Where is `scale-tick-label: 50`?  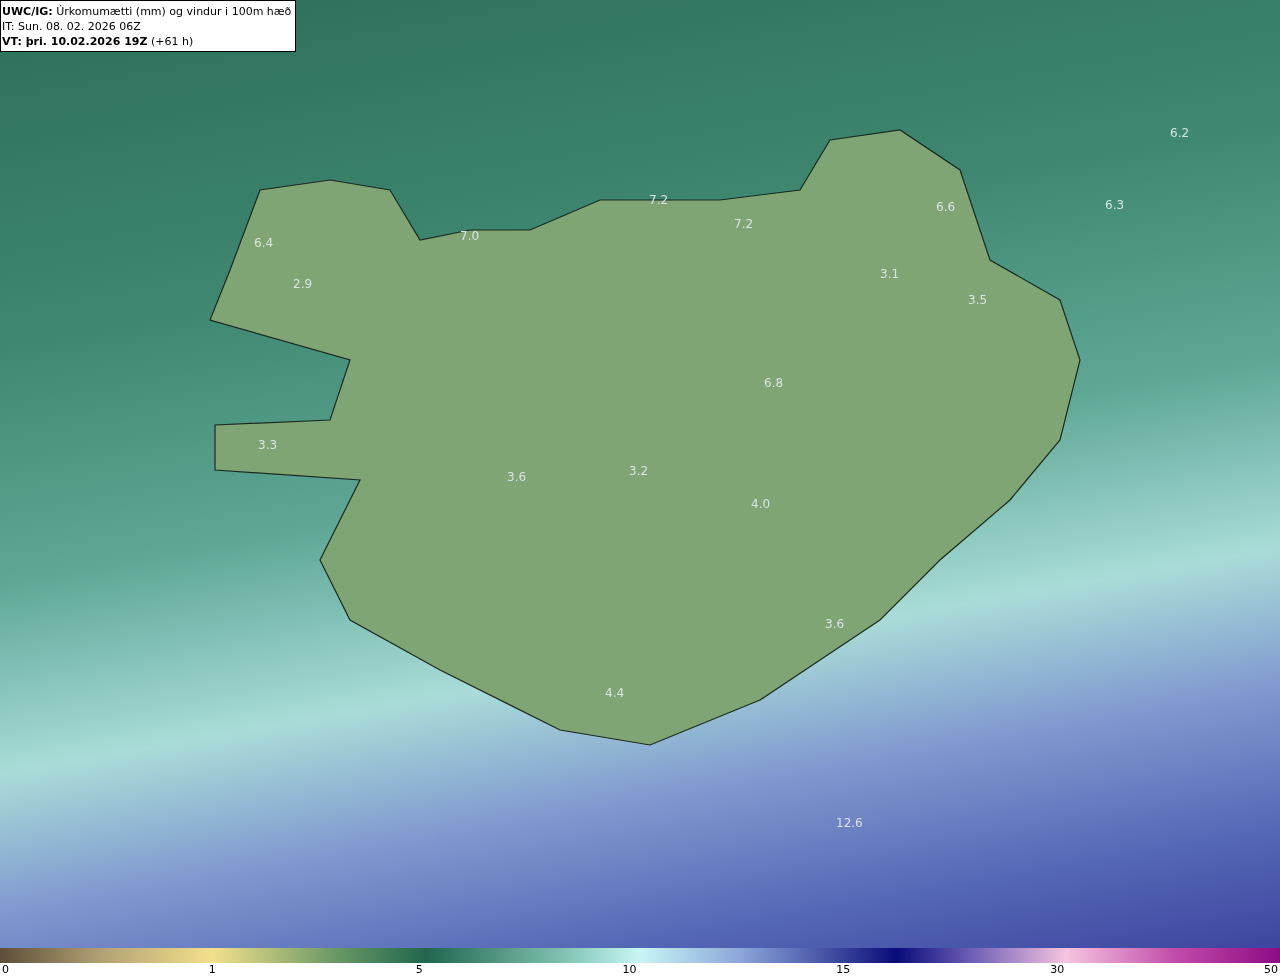
scale-tick-label: 50 is located at coordinates (1270, 969).